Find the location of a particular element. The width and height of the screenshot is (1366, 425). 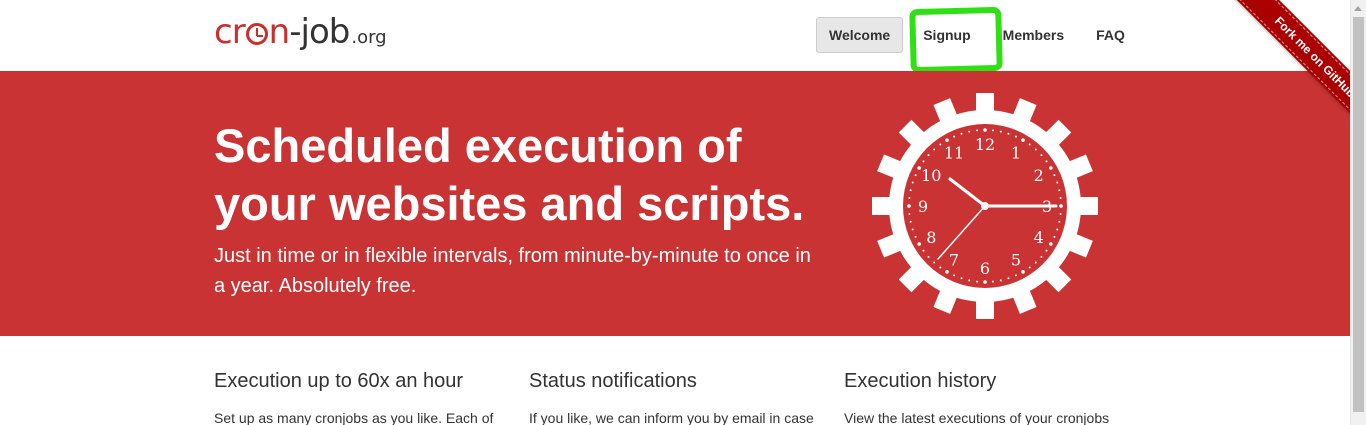

nav-signup: Signup is located at coordinates (946, 35).